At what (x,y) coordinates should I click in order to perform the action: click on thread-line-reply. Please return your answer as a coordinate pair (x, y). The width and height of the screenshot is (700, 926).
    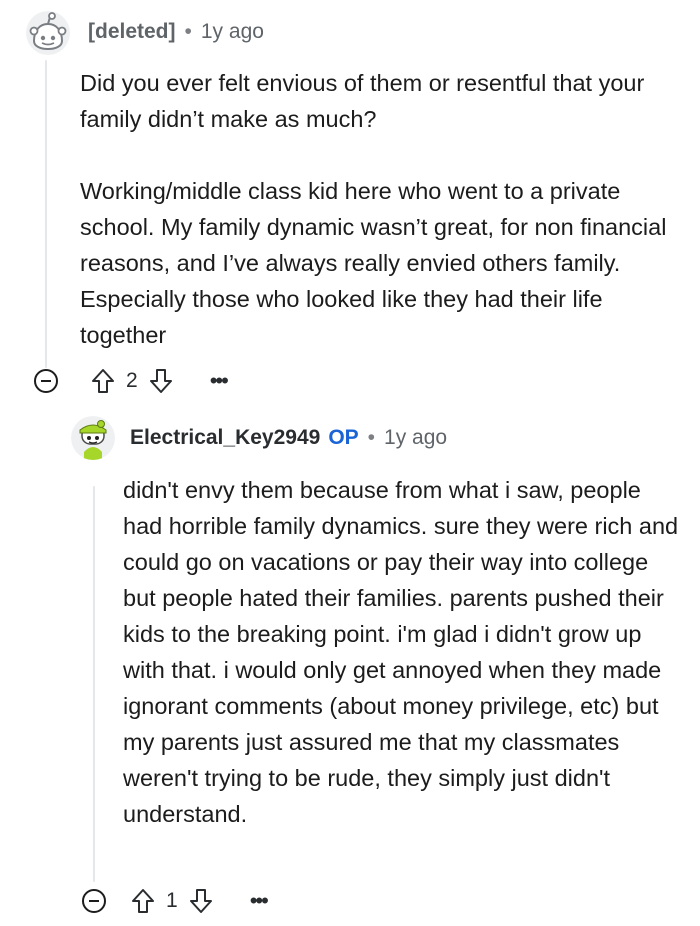
    Looking at the image, I should click on (94, 684).